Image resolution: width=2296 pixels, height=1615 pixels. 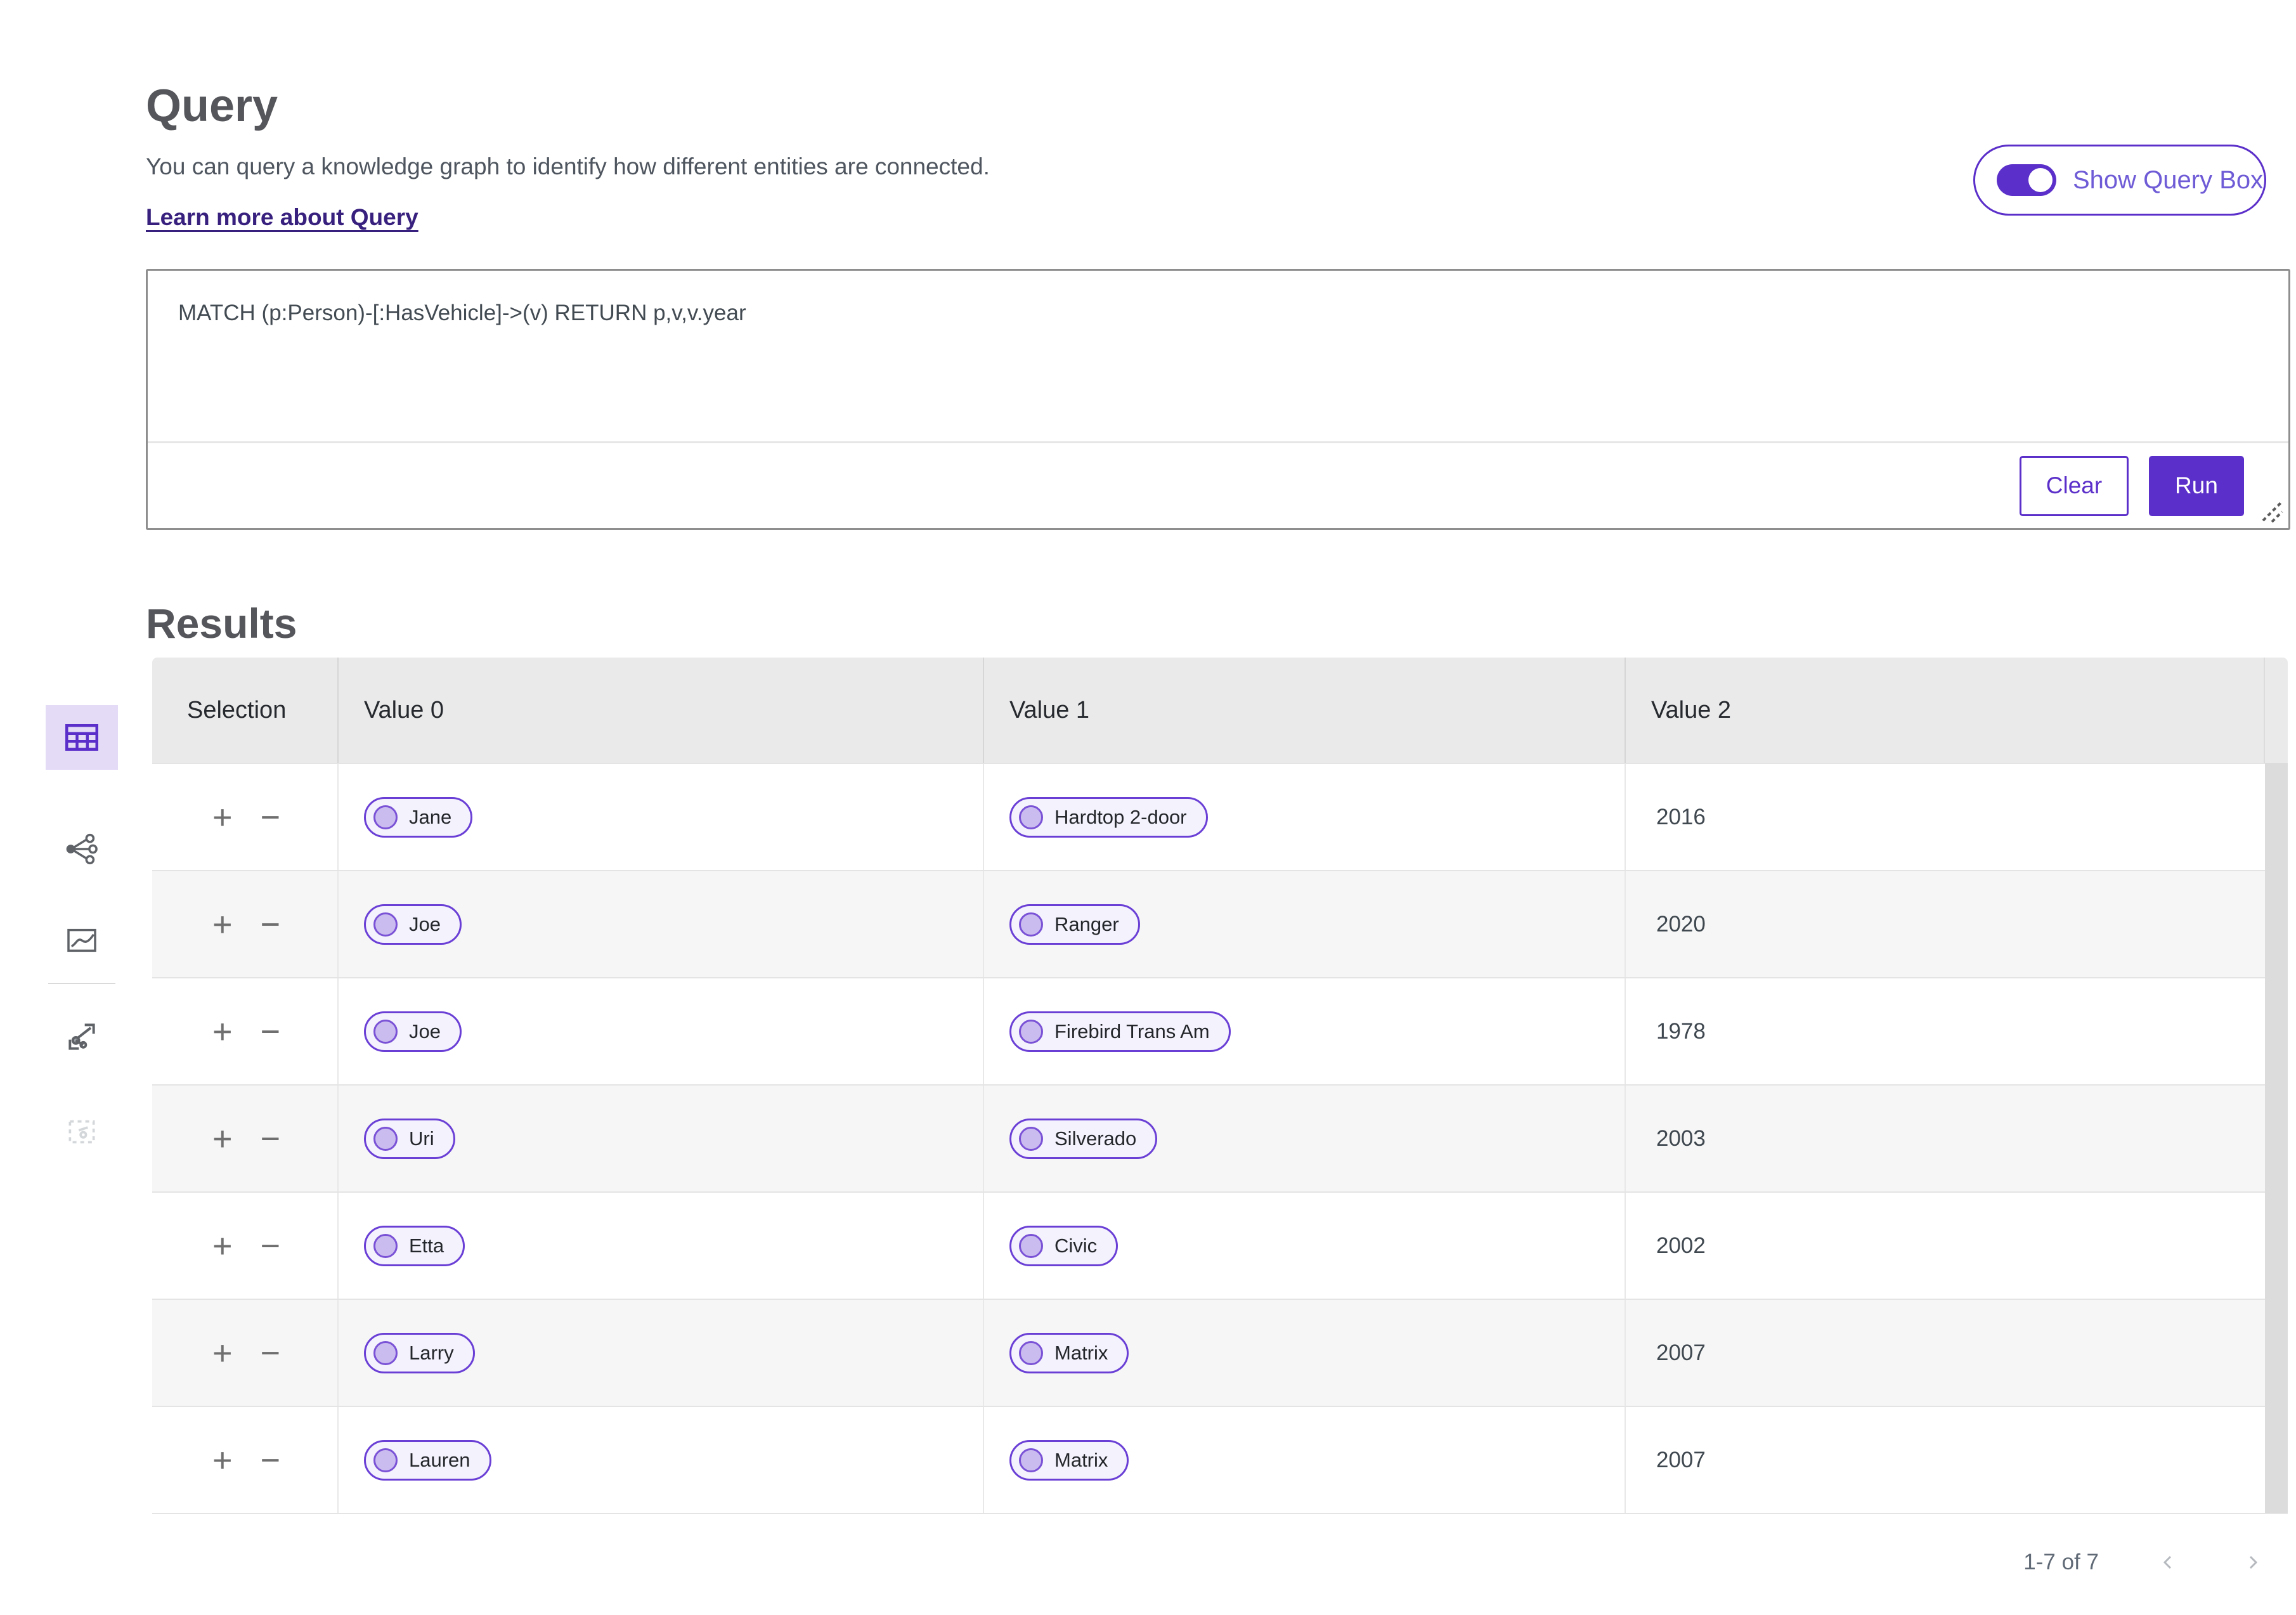 I want to click on vehicle-node-pill: Civic, so click(x=1064, y=1245).